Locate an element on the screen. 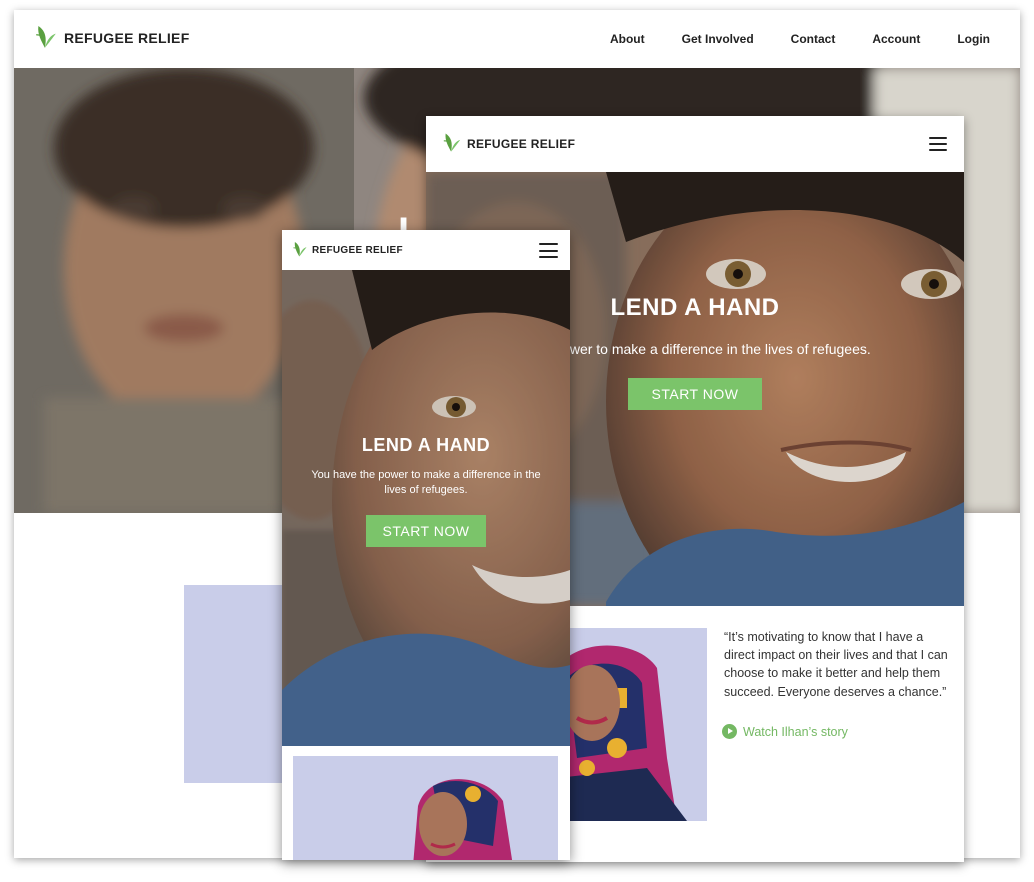  play-icon is located at coordinates (729, 731).